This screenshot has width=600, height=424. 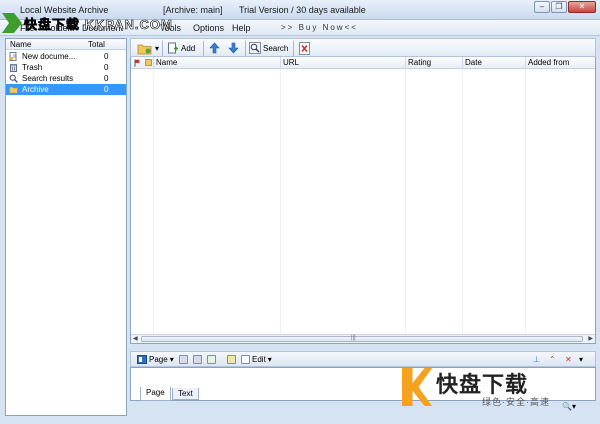 I want to click on collapse-icon: ⌃, so click(x=552, y=359).